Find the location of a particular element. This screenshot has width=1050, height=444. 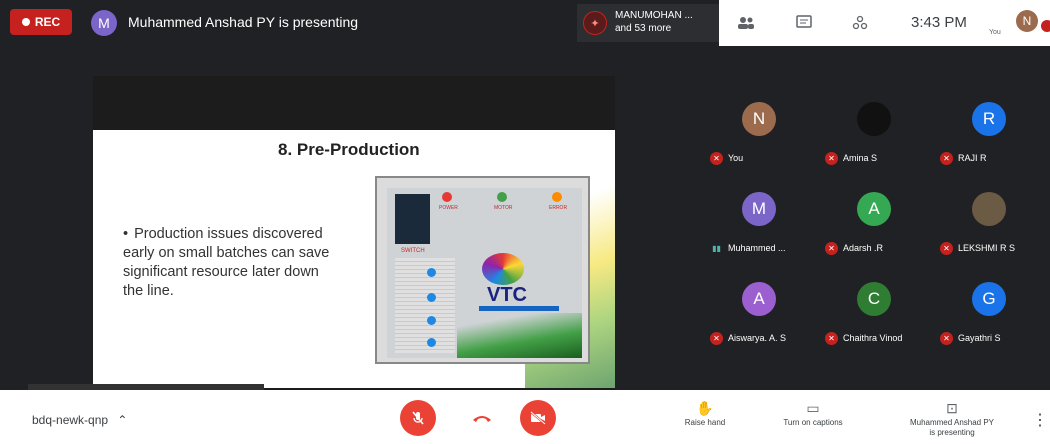

clock-time: 3:43 PM is located at coordinates (939, 22).